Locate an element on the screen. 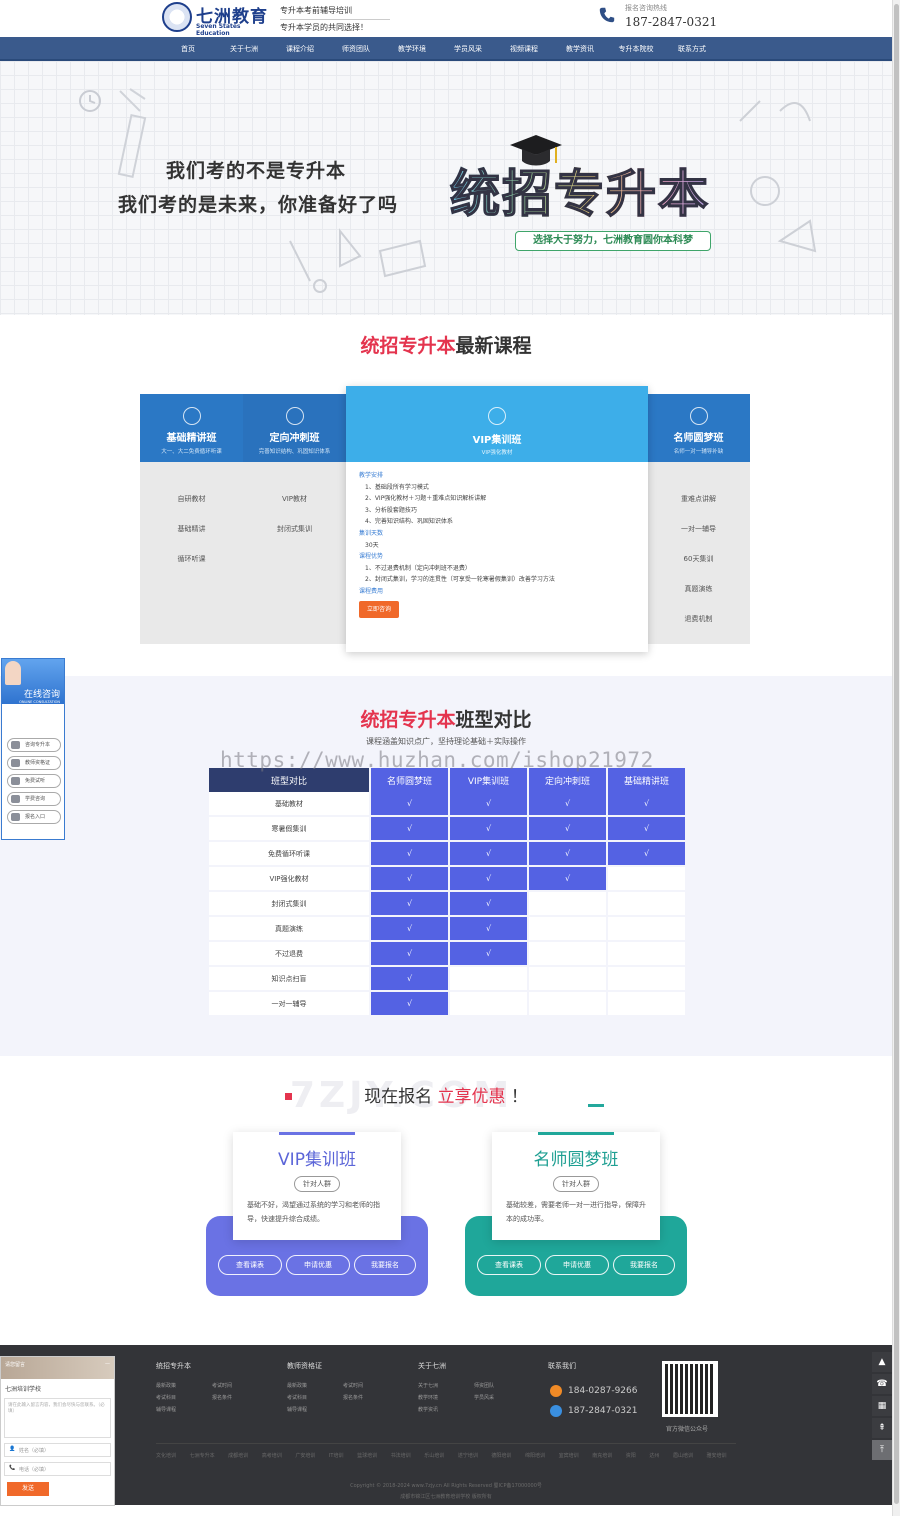 Image resolution: width=900 pixels, height=1516 pixels. logo: 七洲教育 Seven States Education is located at coordinates (218, 19).